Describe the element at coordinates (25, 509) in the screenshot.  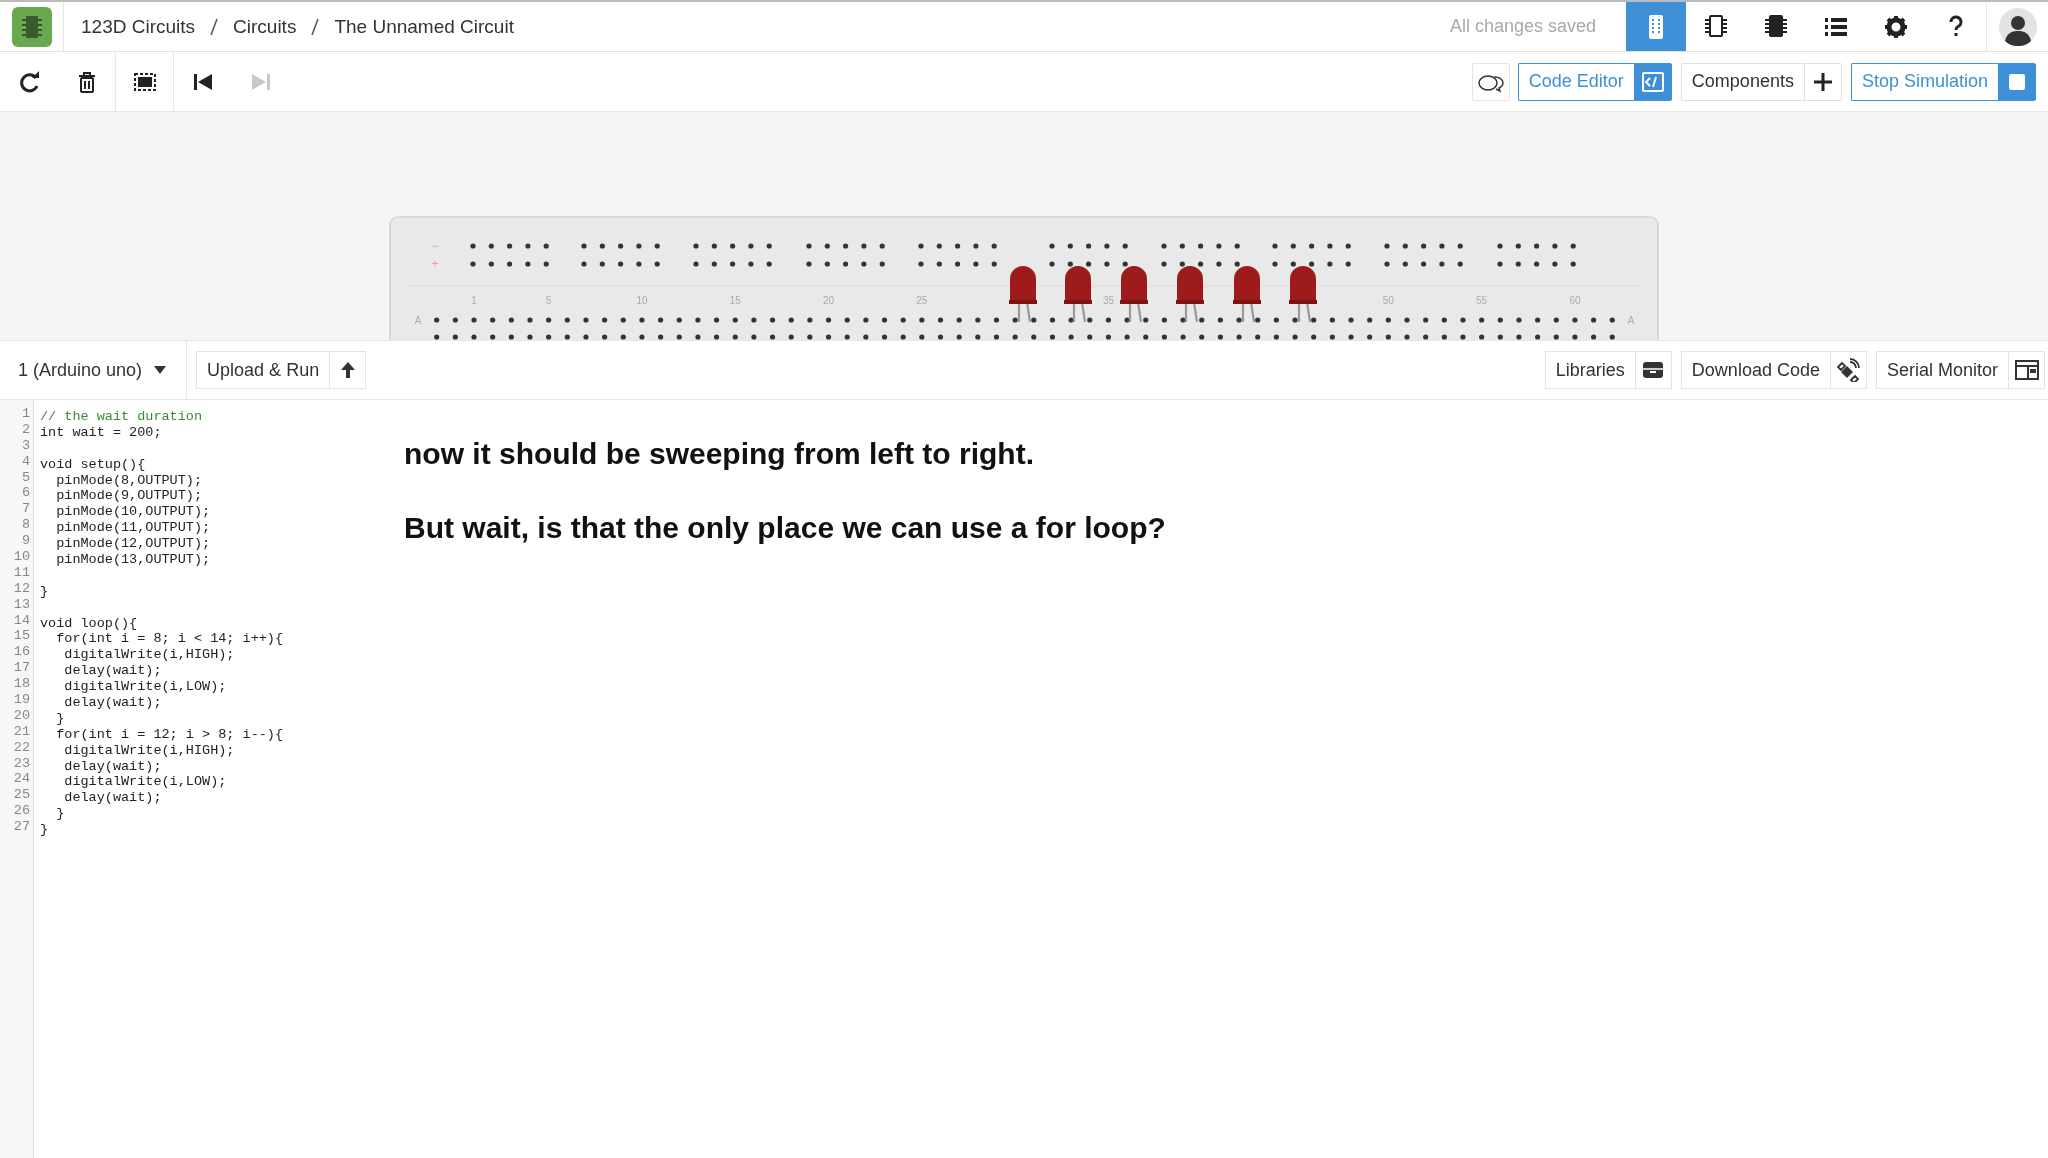
I see `line-number: 7` at that location.